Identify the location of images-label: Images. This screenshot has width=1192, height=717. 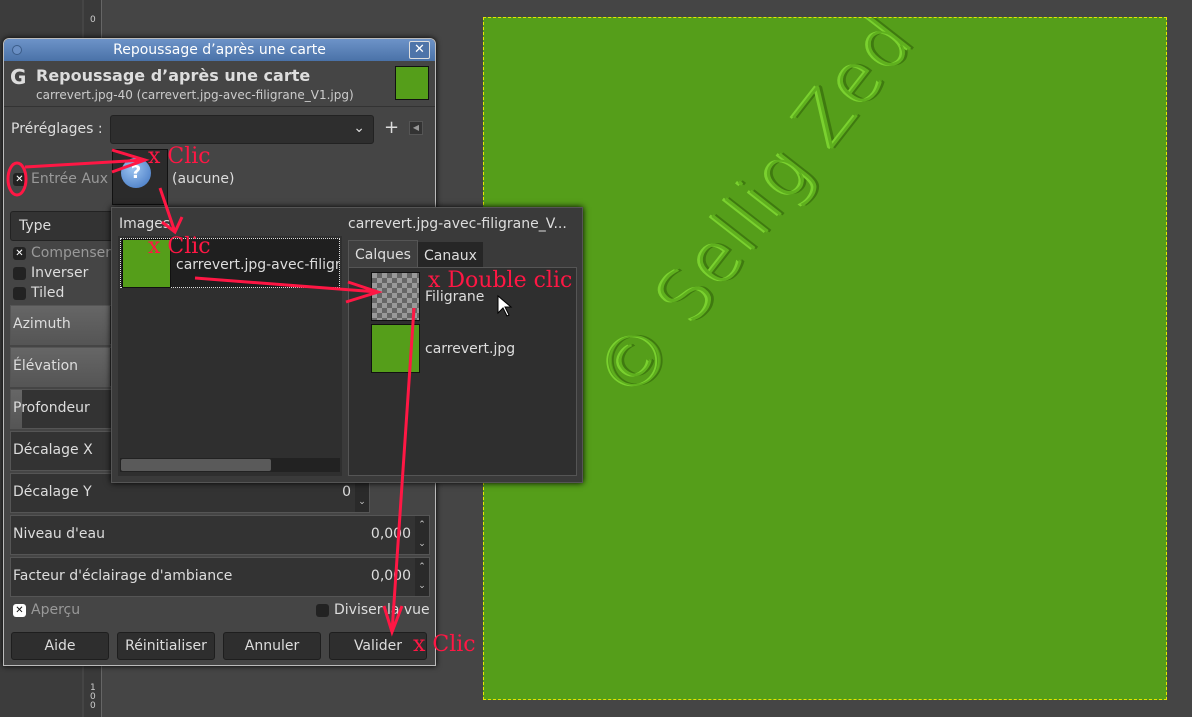
(145, 224).